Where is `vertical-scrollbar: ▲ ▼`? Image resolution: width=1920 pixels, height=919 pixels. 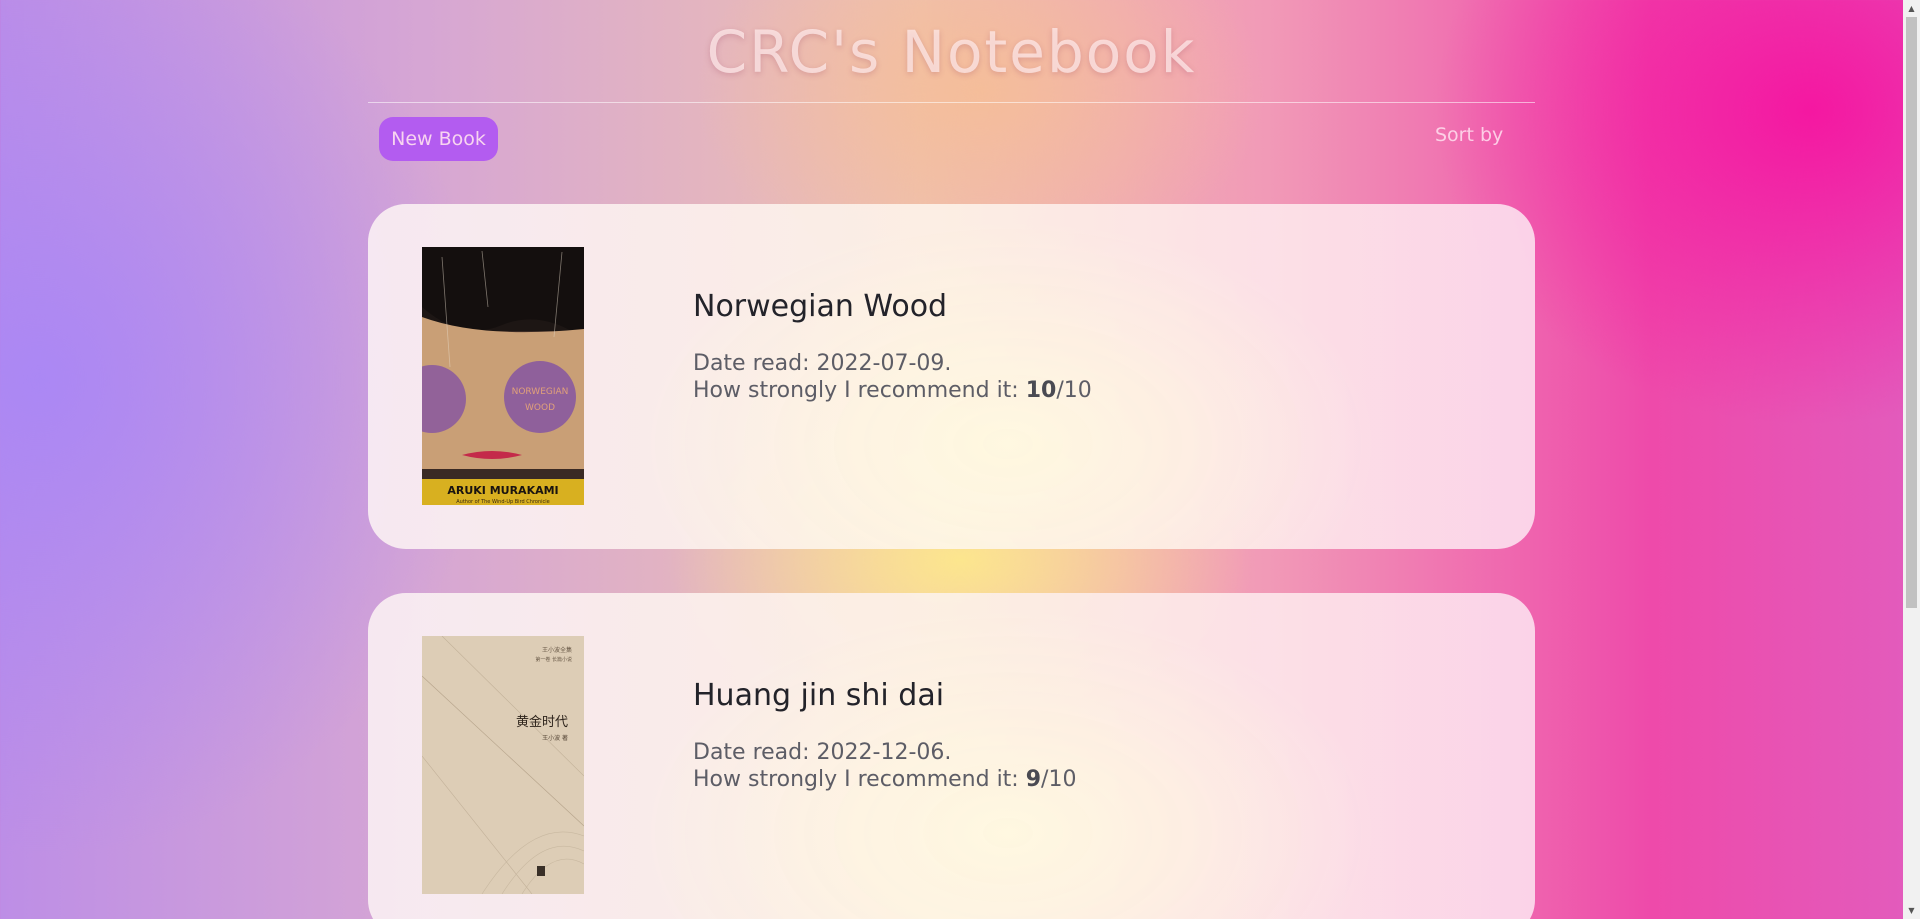 vertical-scrollbar: ▲ ▼ is located at coordinates (1911, 459).